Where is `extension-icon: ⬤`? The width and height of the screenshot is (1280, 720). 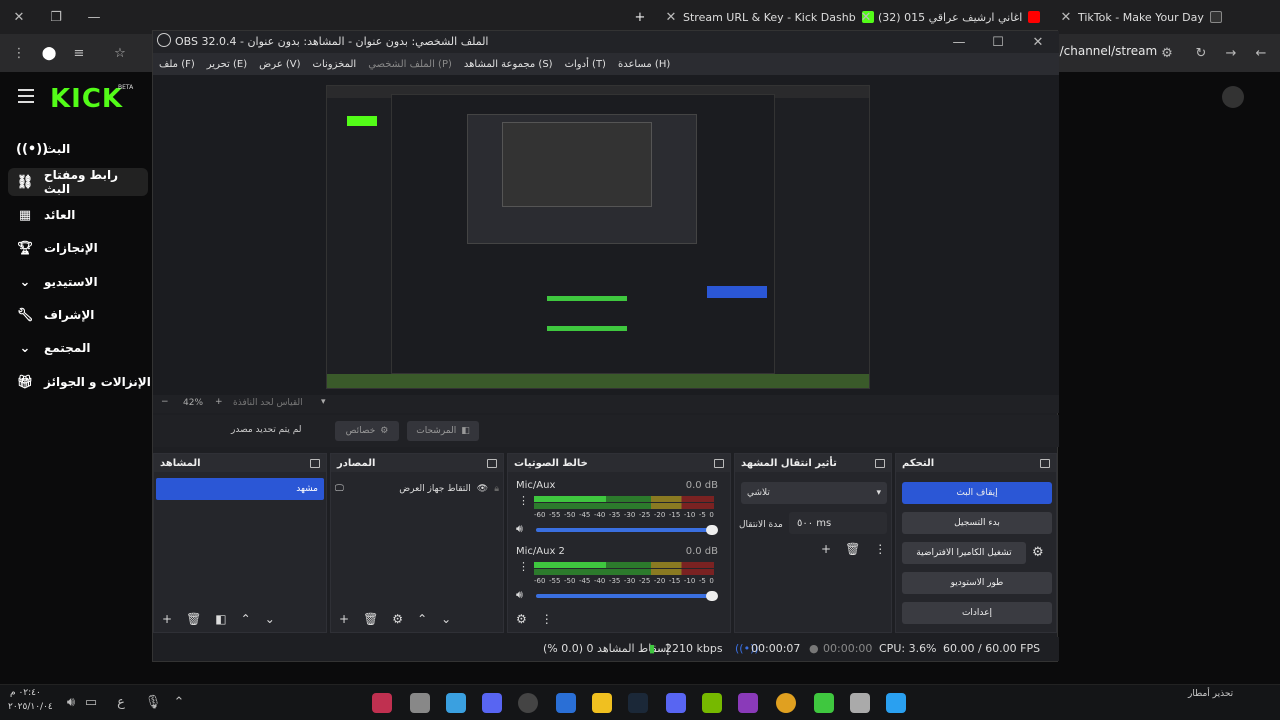
extension-icon: ⬤ is located at coordinates (49, 53).